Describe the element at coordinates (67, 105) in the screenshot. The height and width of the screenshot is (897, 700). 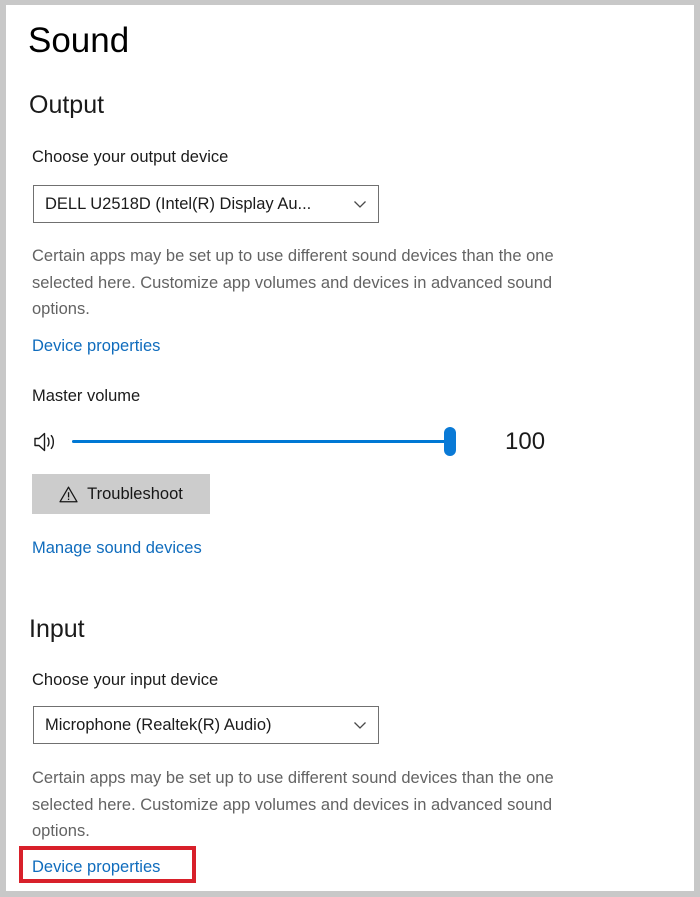
I see `output-section-heading: Output` at that location.